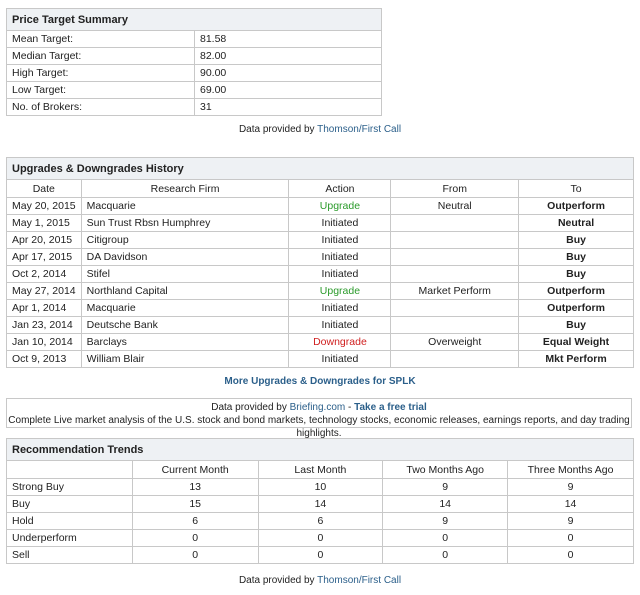  I want to click on row-label: No. of Brokers:, so click(100, 107).